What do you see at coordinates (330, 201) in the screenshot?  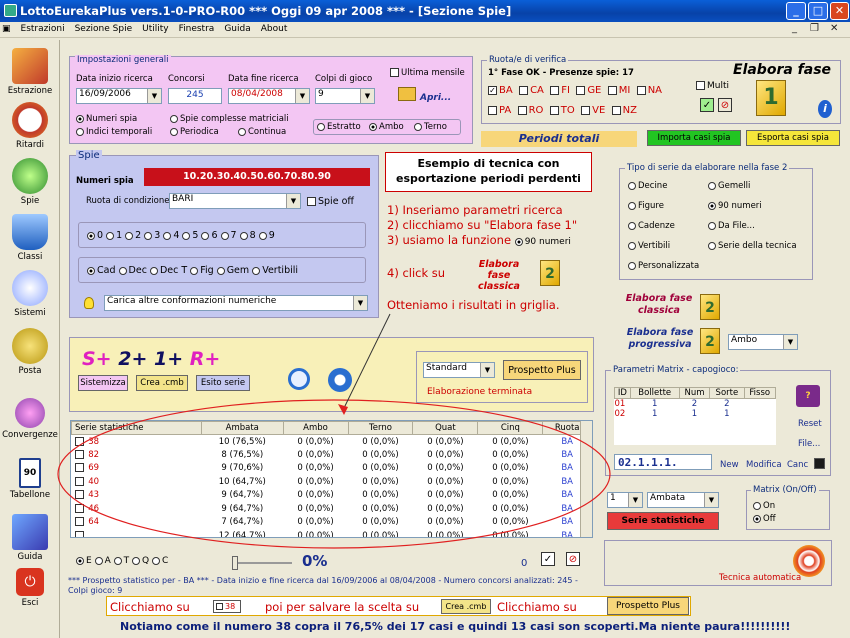 I see `spie-off-checkbox: Spie off` at bounding box center [330, 201].